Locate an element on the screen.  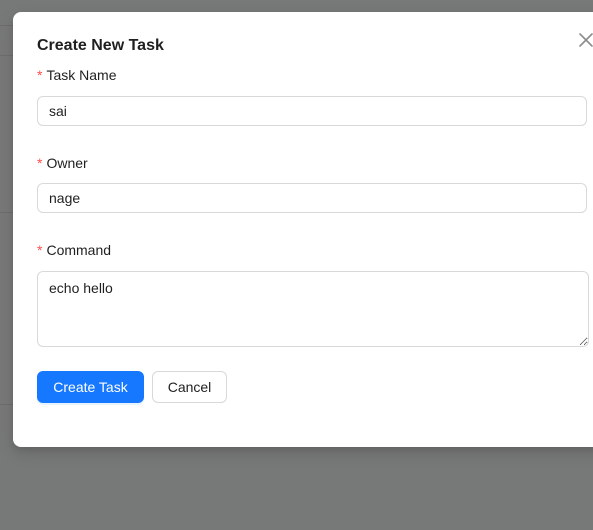
close-button is located at coordinates (585, 40).